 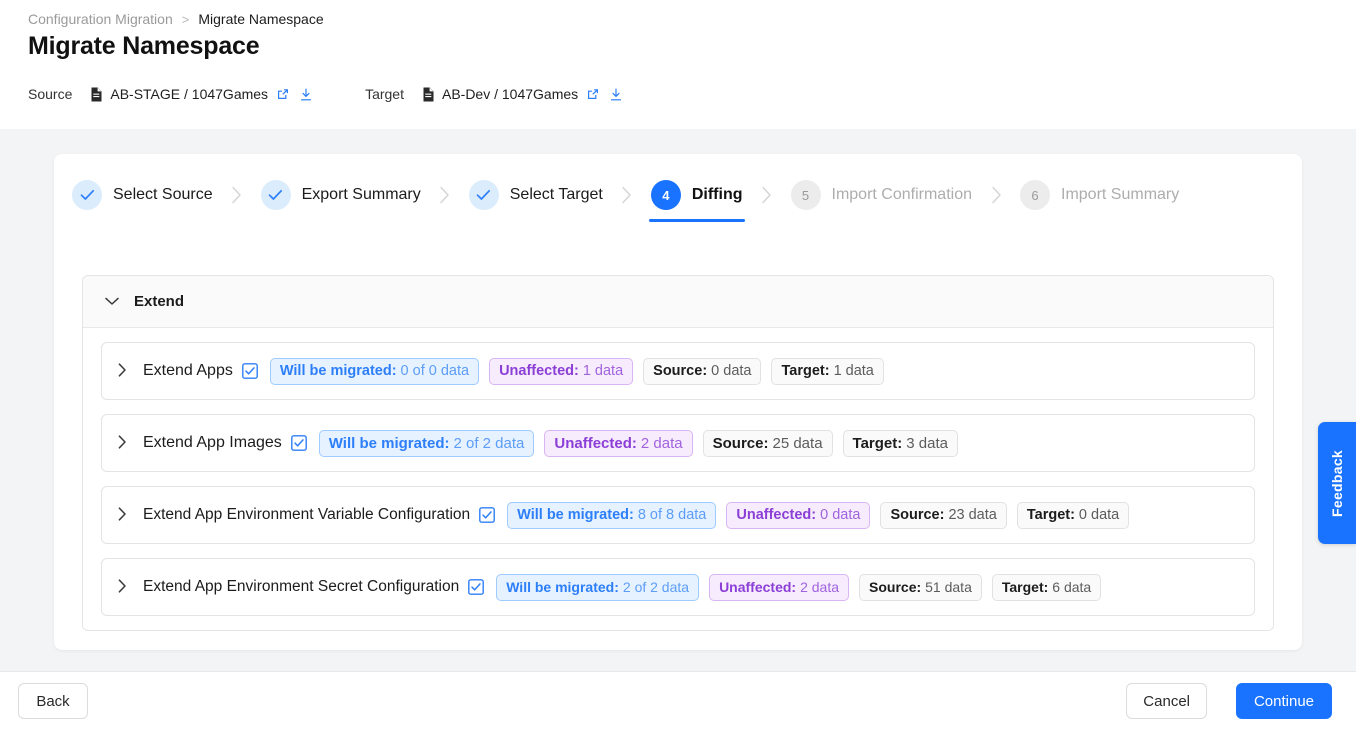 I want to click on step-export-summary: Export Summary, so click(x=341, y=195).